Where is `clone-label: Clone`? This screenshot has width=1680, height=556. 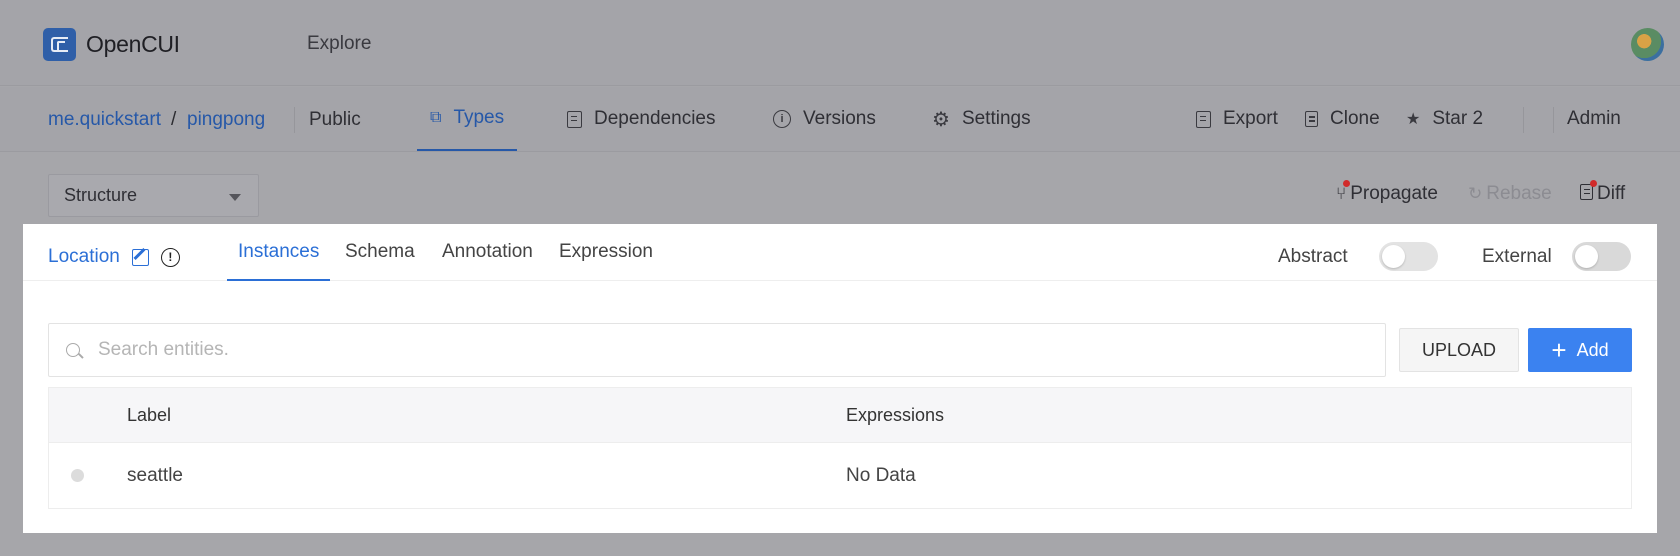
clone-label: Clone is located at coordinates (1355, 118).